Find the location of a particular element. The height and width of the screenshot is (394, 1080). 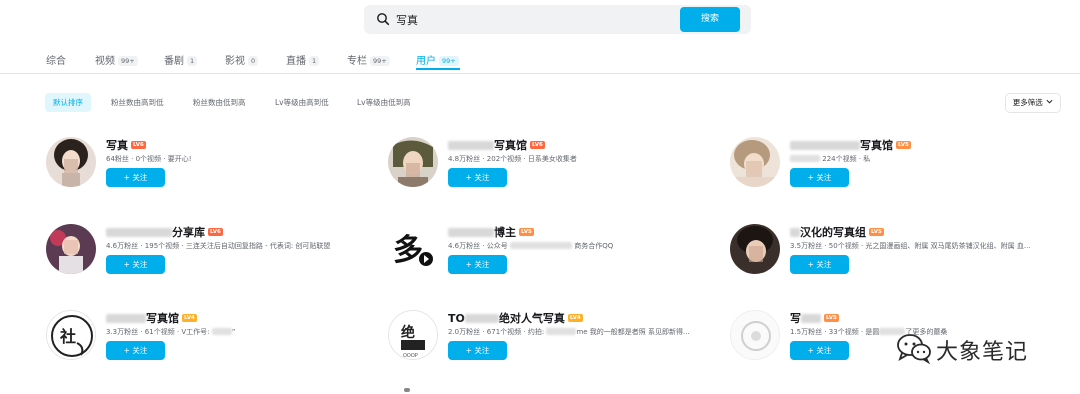

user-name: 博主 LV5 is located at coordinates (491, 232).